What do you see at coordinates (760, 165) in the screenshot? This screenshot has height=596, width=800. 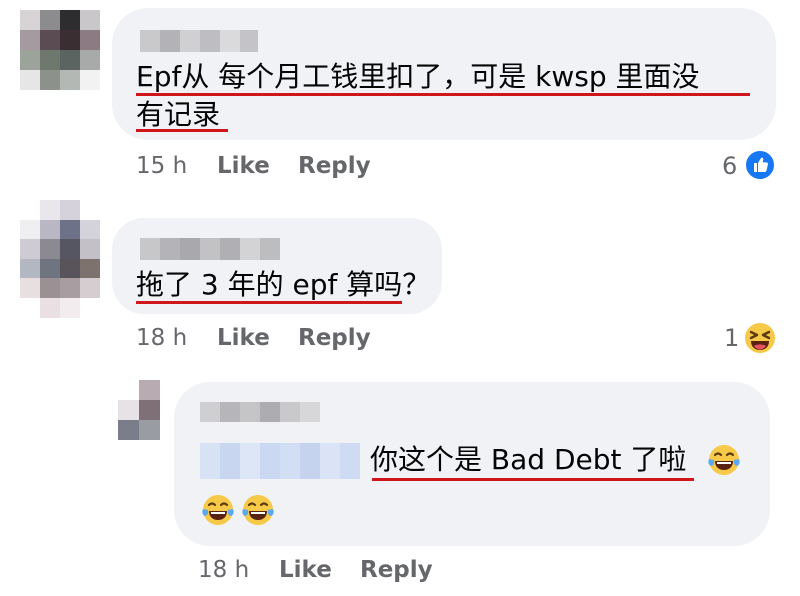 I see `thumbs-up-icon` at bounding box center [760, 165].